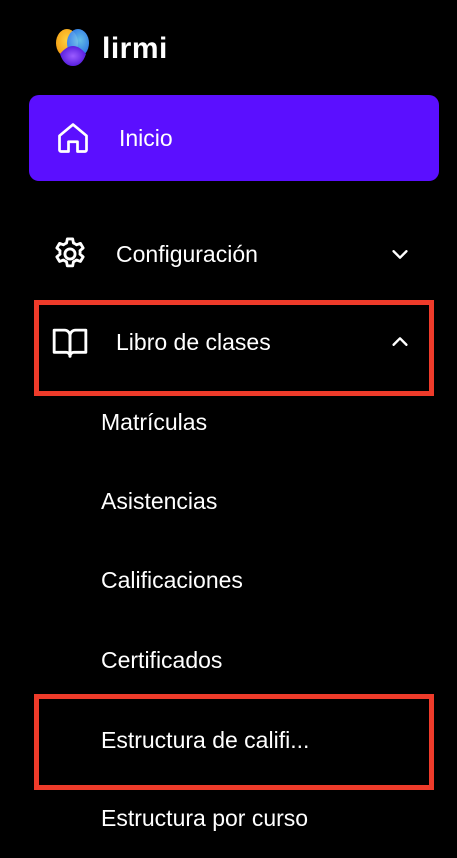 The image size is (457, 858). I want to click on submenu-item-asistencias: Asistencias, so click(159, 501).